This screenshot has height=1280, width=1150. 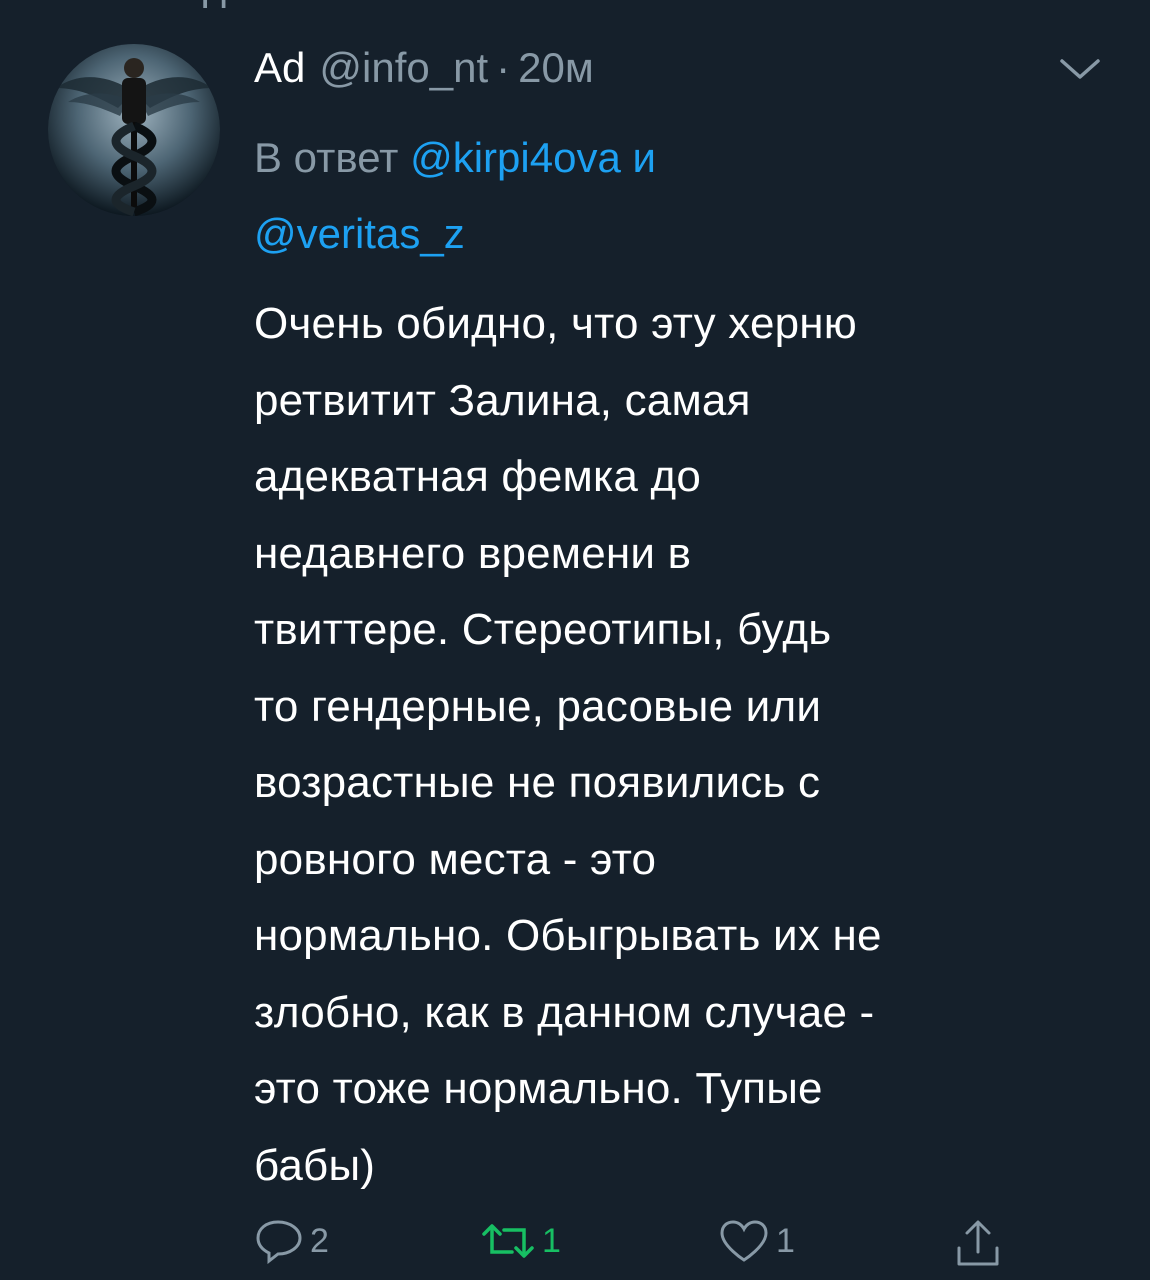 What do you see at coordinates (551, 1240) in the screenshot?
I see `retweet-count: 1` at bounding box center [551, 1240].